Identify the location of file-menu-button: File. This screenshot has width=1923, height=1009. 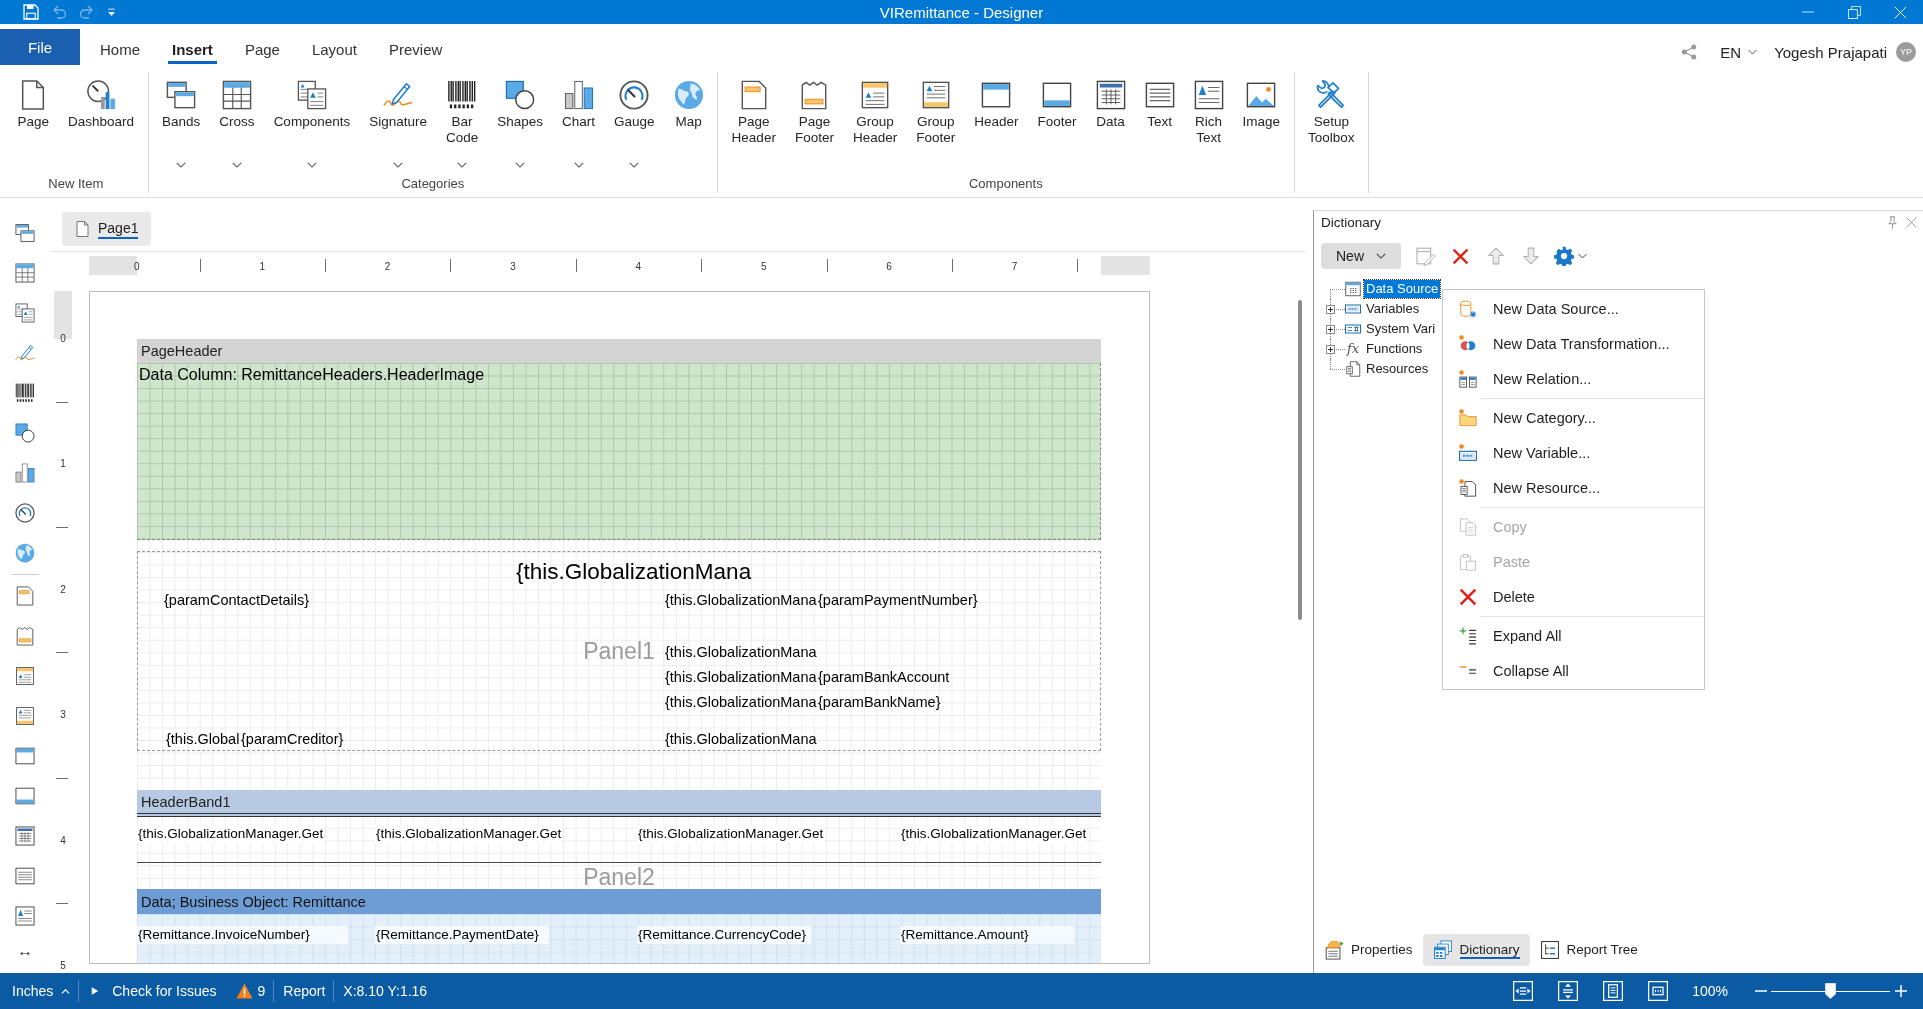
(40, 47).